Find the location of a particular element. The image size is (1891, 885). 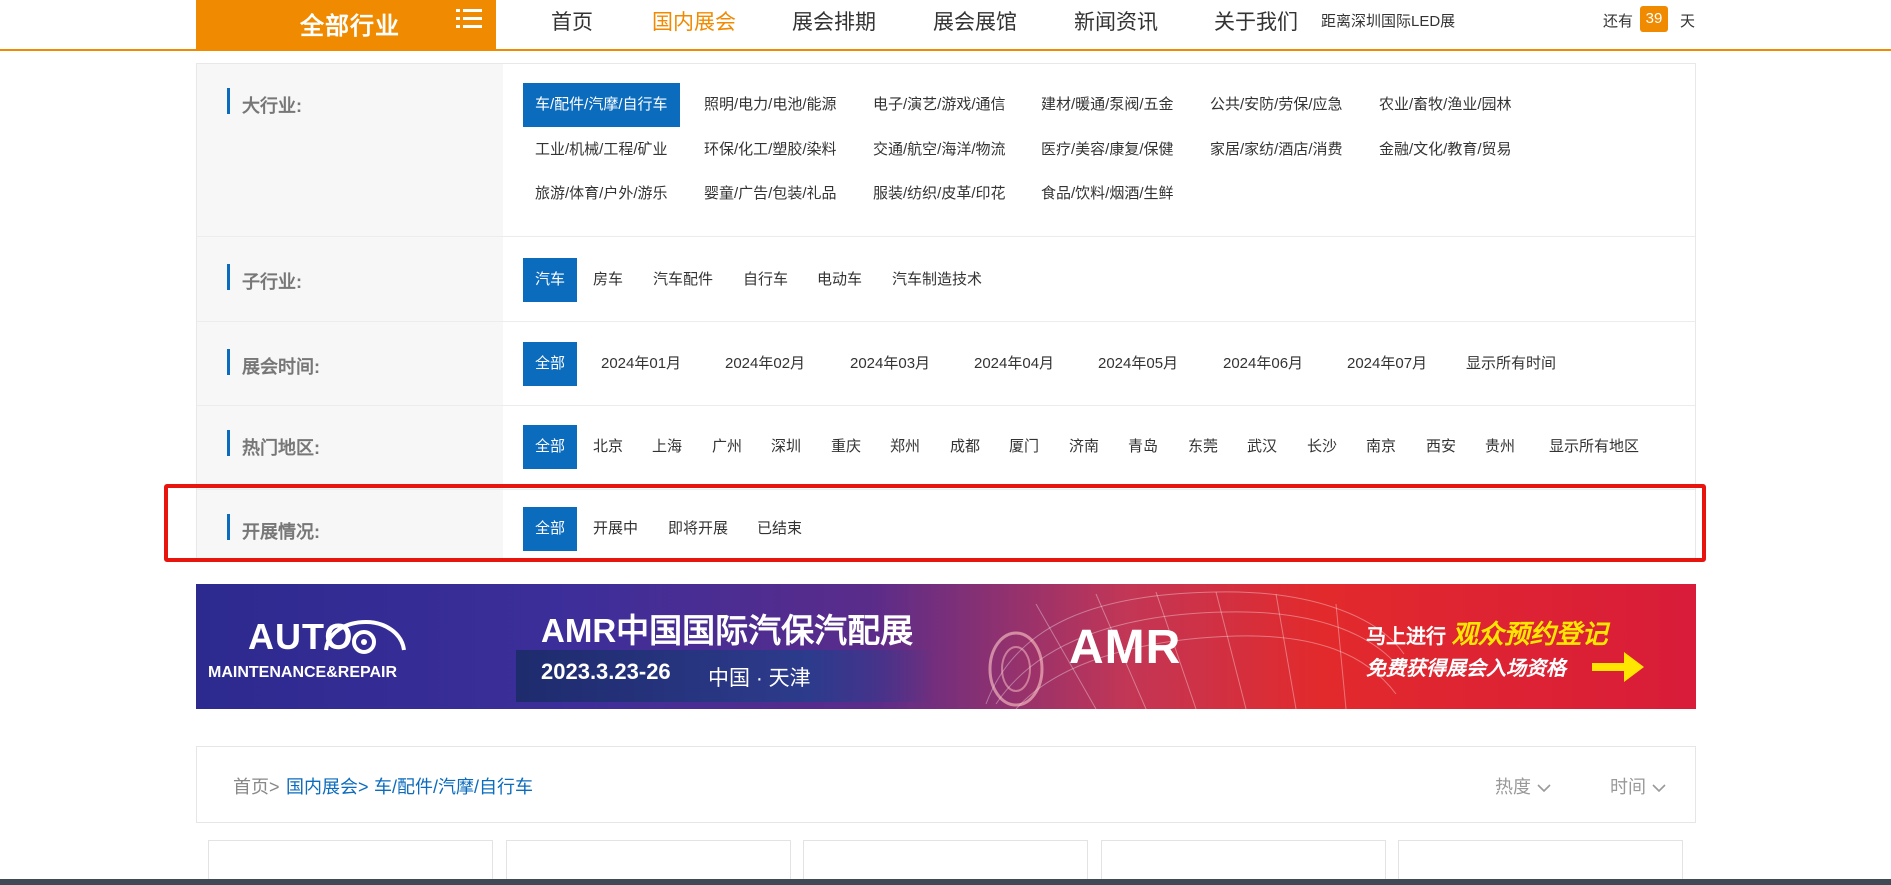

industry-option: 交通/航空/海洋/物流 is located at coordinates (939, 150).